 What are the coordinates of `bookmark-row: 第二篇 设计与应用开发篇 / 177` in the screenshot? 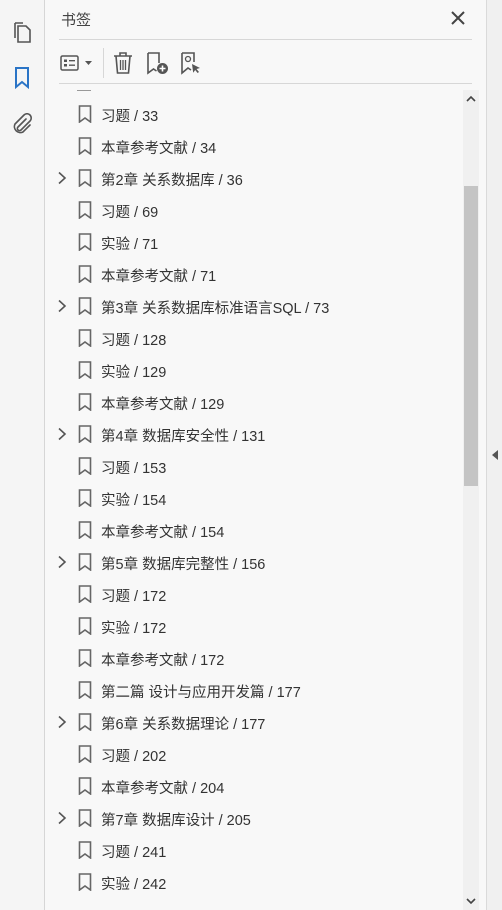 It's located at (254, 690).